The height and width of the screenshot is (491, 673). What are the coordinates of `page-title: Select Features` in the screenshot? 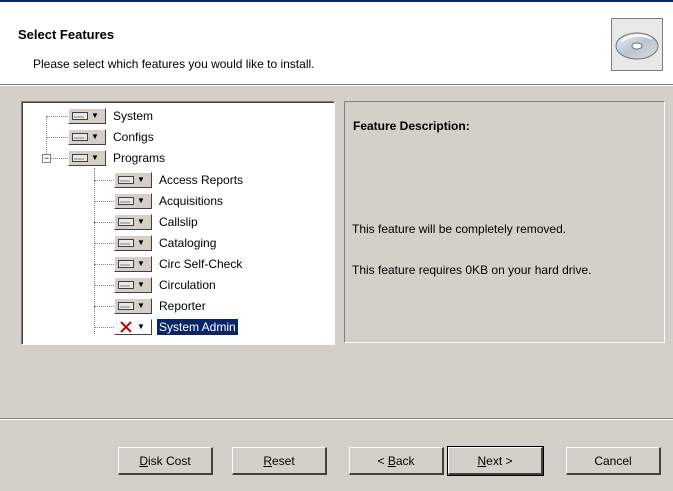 It's located at (66, 34).